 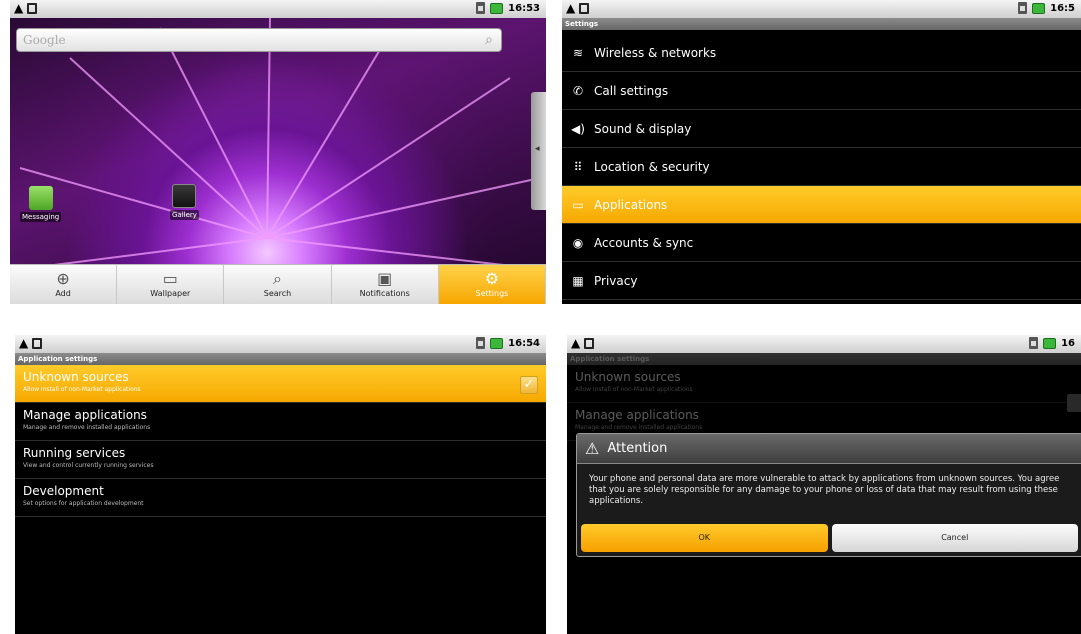 What do you see at coordinates (637, 448) in the screenshot?
I see `dialog-title: Attention` at bounding box center [637, 448].